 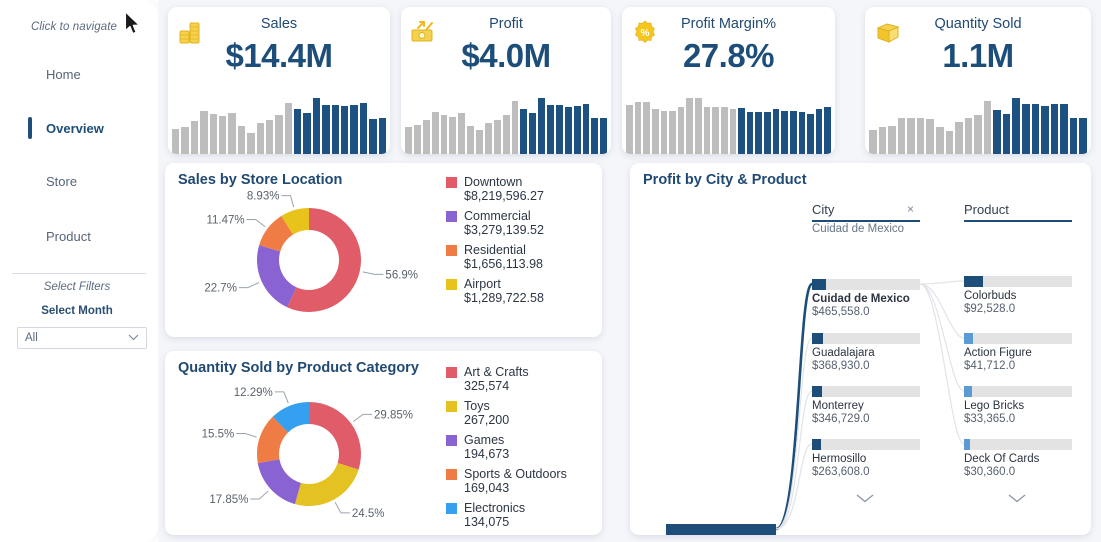 I want to click on legend-value: 194,673, so click(x=487, y=454).